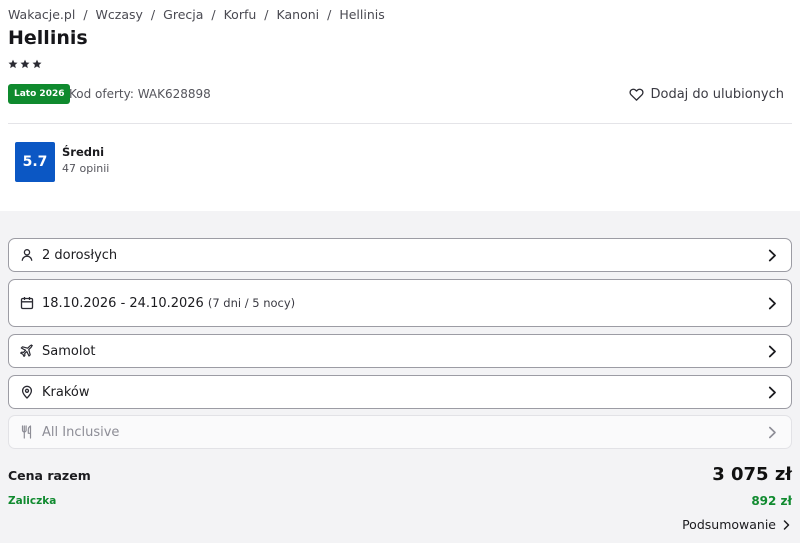 The width and height of the screenshot is (800, 543). I want to click on rating-label: Średni, so click(83, 152).